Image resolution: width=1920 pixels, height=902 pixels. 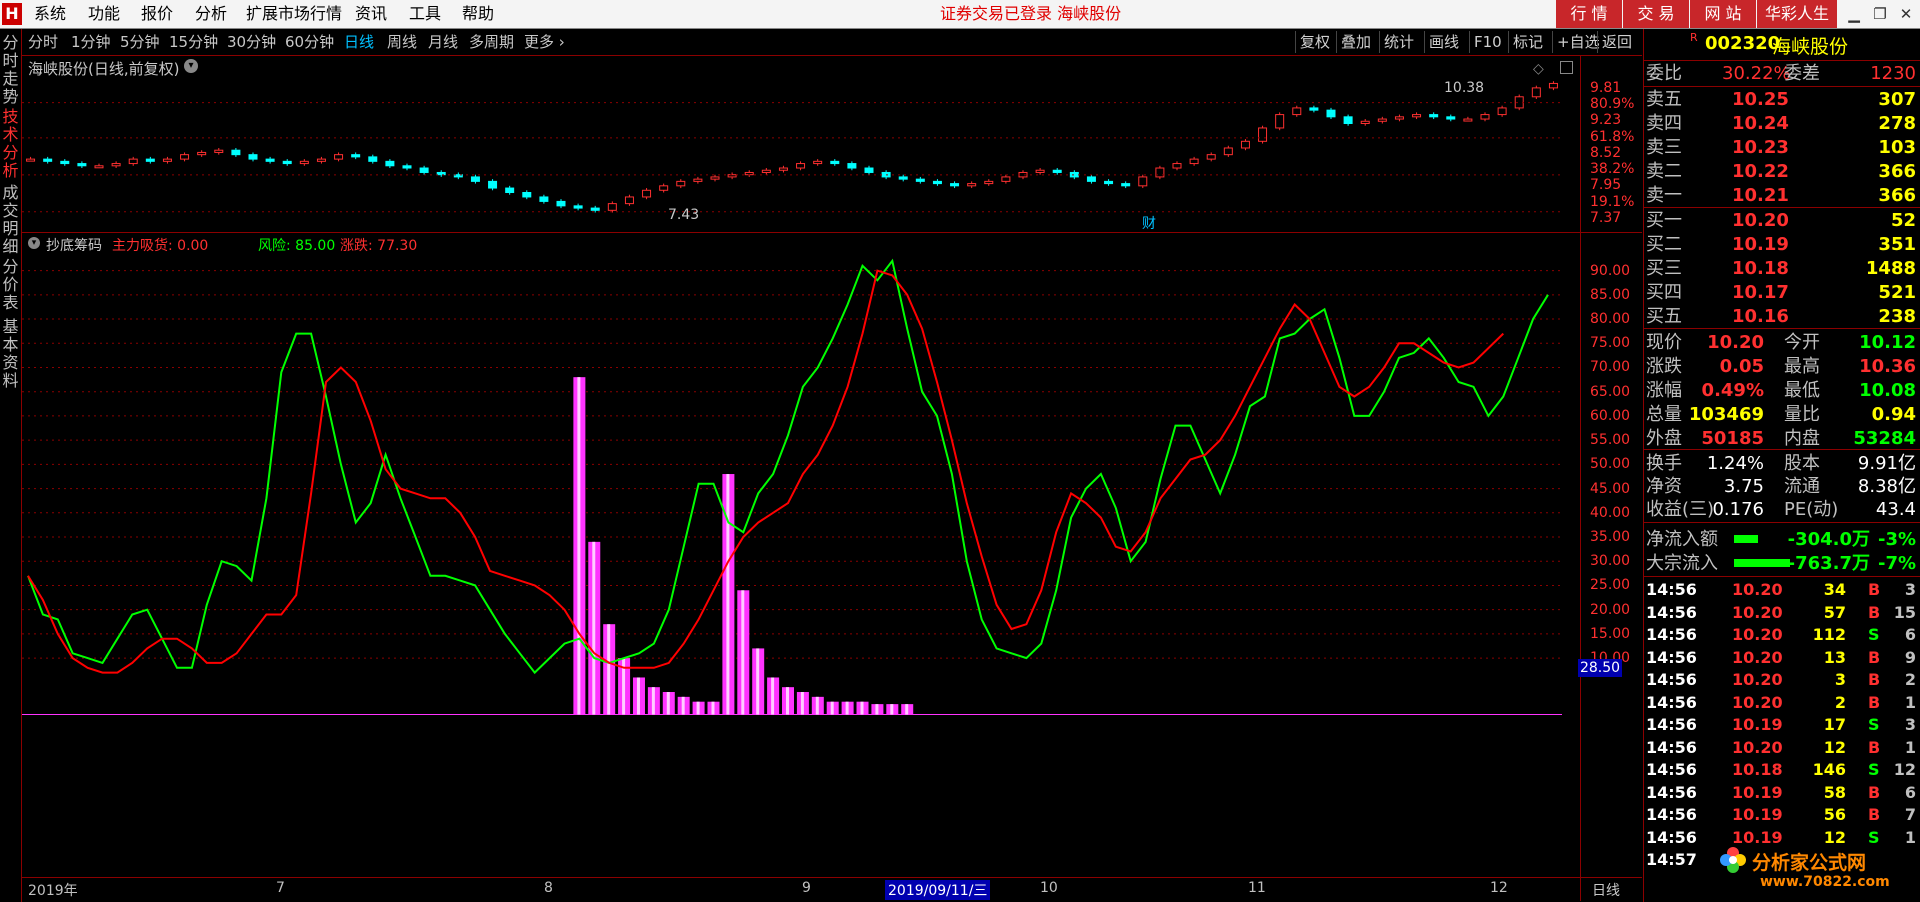 What do you see at coordinates (544, 42) in the screenshot?
I see `period-more: 更多 ›` at bounding box center [544, 42].